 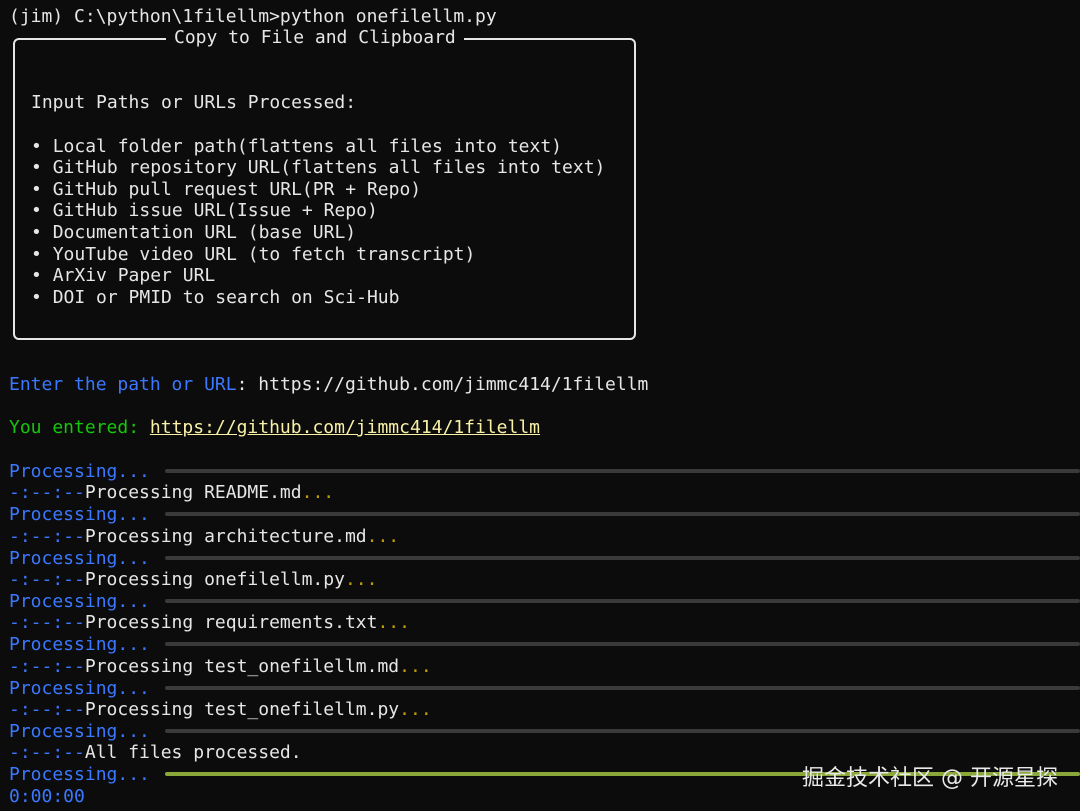 What do you see at coordinates (134, 275) in the screenshot?
I see `list-item-text: ArXiv Paper URL` at bounding box center [134, 275].